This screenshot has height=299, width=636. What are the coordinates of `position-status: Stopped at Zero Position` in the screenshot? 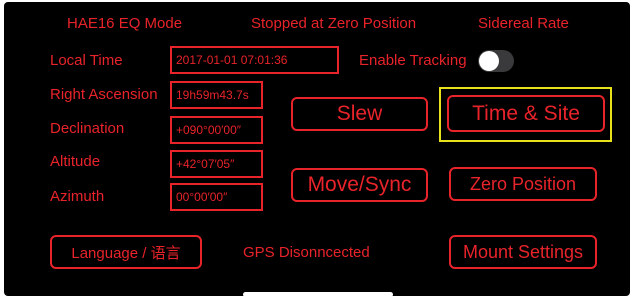 It's located at (334, 23).